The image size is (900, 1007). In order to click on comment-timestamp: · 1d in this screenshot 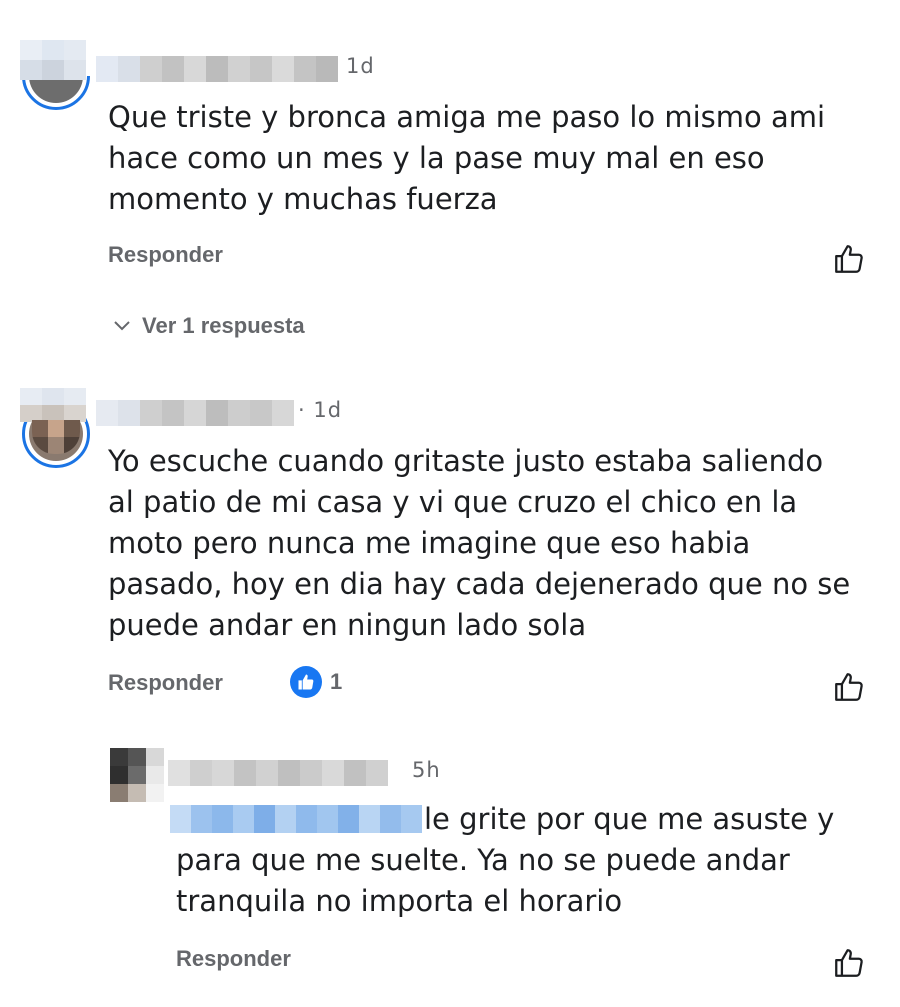, I will do `click(320, 410)`.